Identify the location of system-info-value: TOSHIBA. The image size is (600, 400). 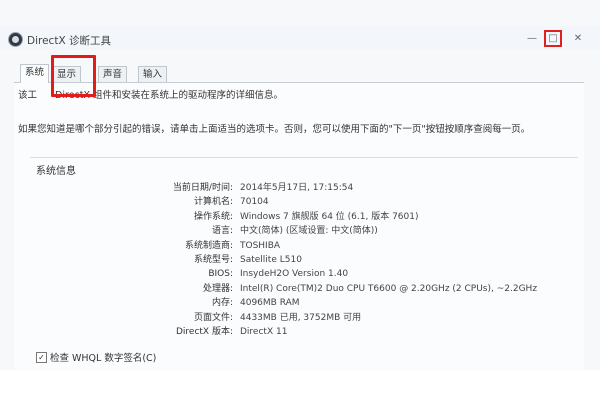
(260, 245).